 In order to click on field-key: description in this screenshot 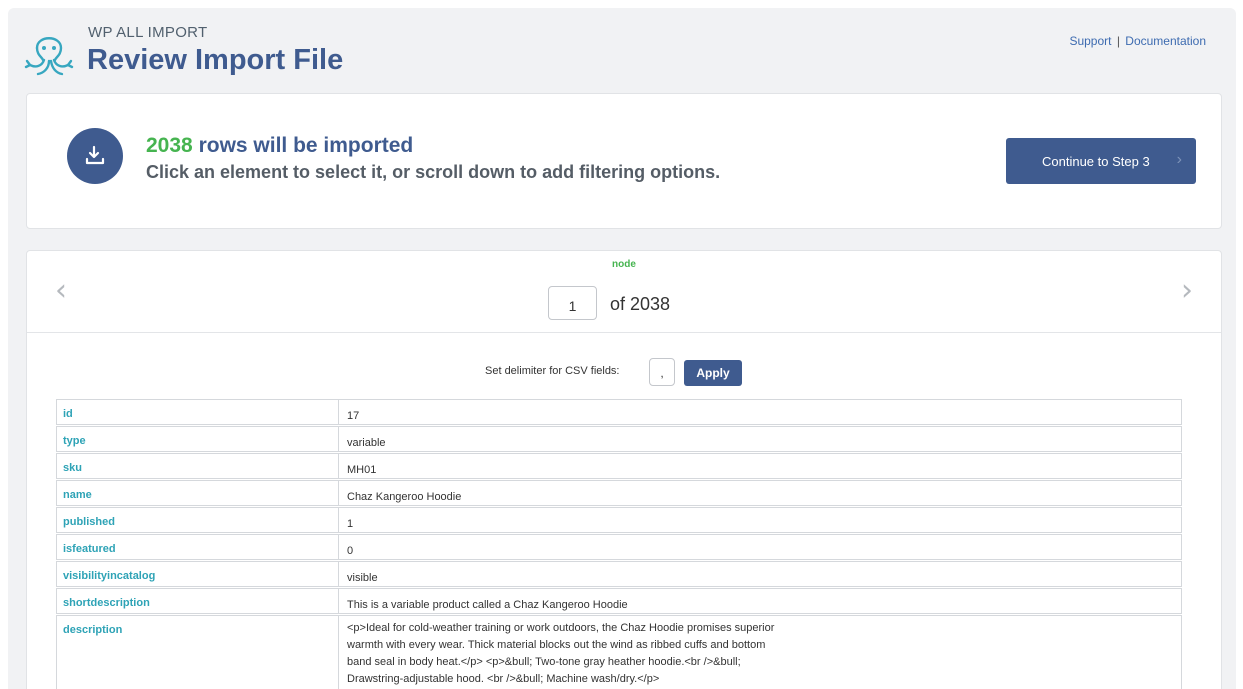, I will do `click(198, 652)`.